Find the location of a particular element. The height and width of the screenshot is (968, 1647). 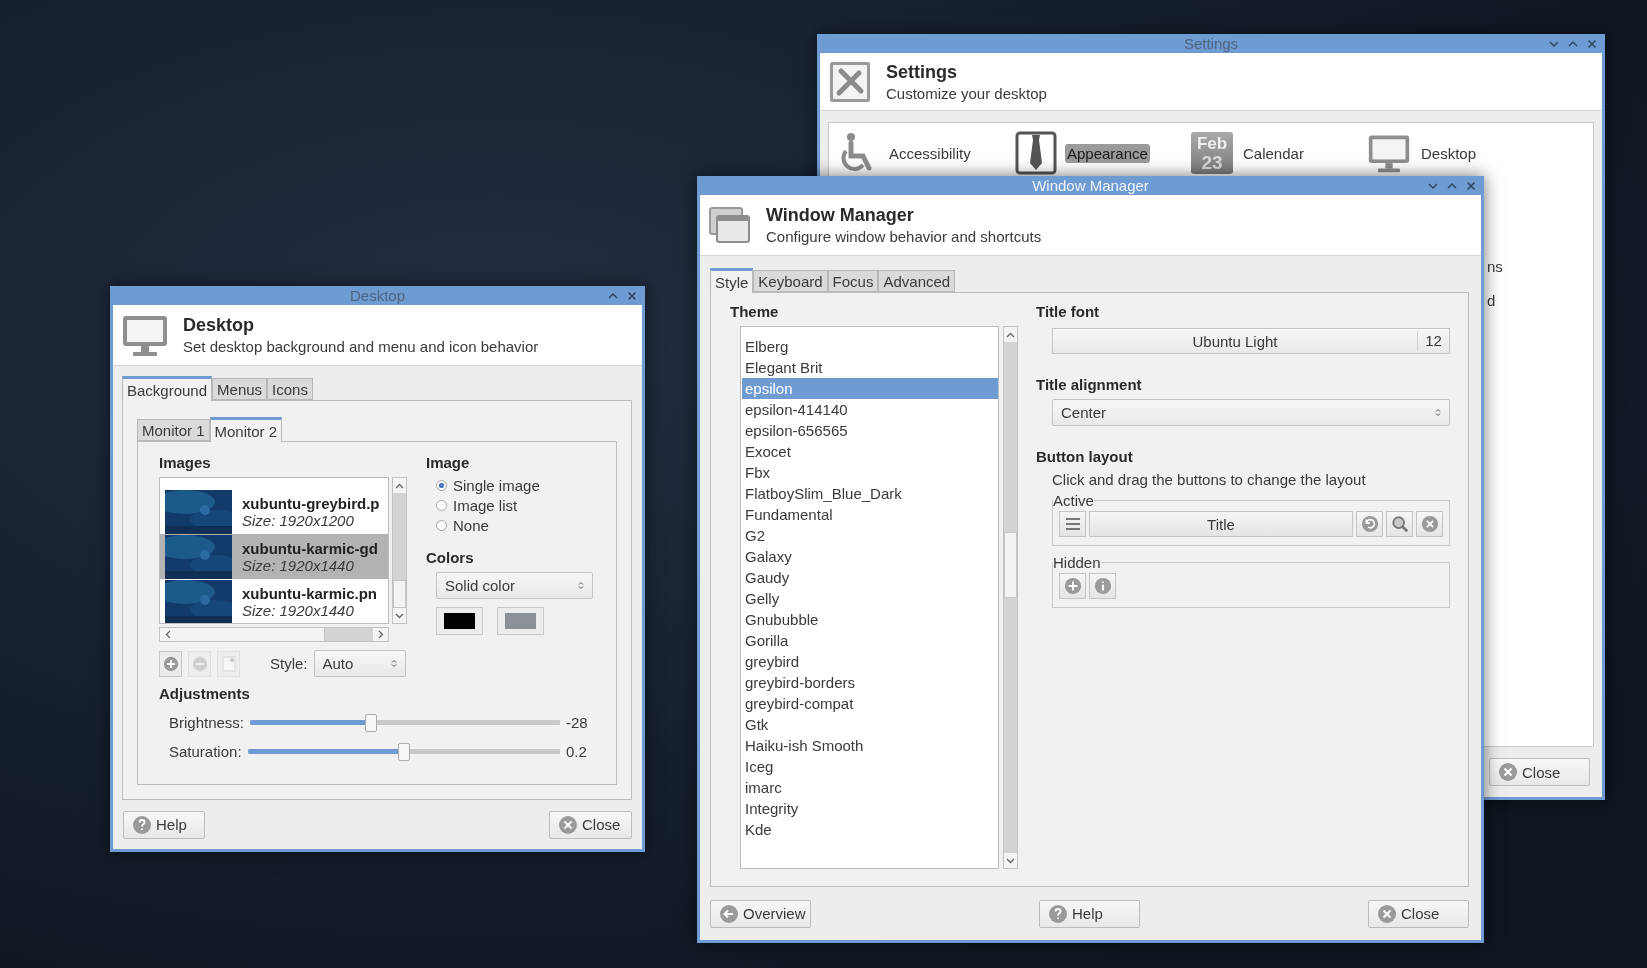

list-item: greybird-borders is located at coordinates (870, 682).